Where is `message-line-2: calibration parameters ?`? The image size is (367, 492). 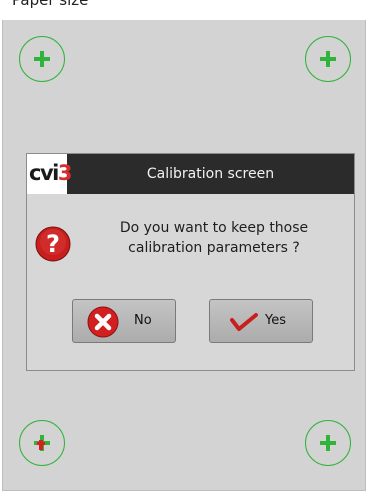
message-line-2: calibration parameters ? is located at coordinates (214, 248).